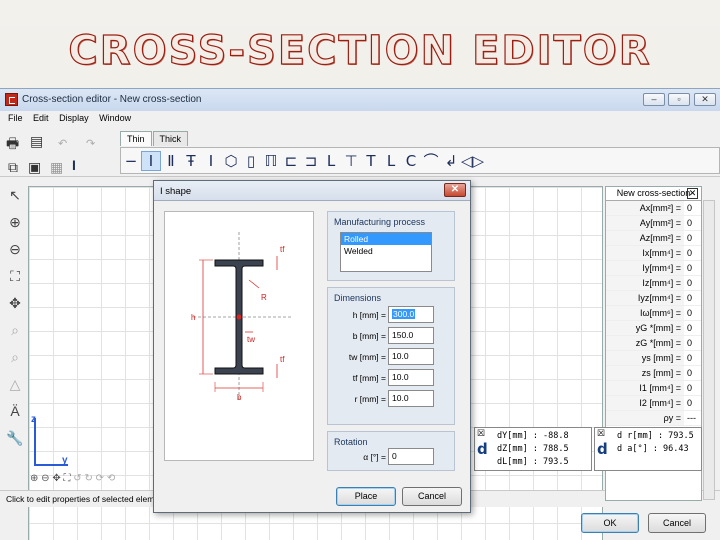 This screenshot has height=540, width=720. Describe the element at coordinates (312, 191) in the screenshot. I see `dialog-titlebar: I shape ✕` at that location.